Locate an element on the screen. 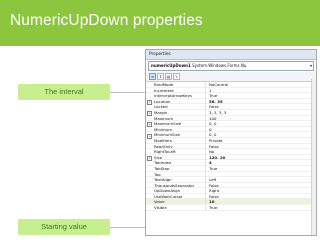 Image resolution: width=320 pixels, height=240 pixels. property-value: True is located at coordinates (261, 208).